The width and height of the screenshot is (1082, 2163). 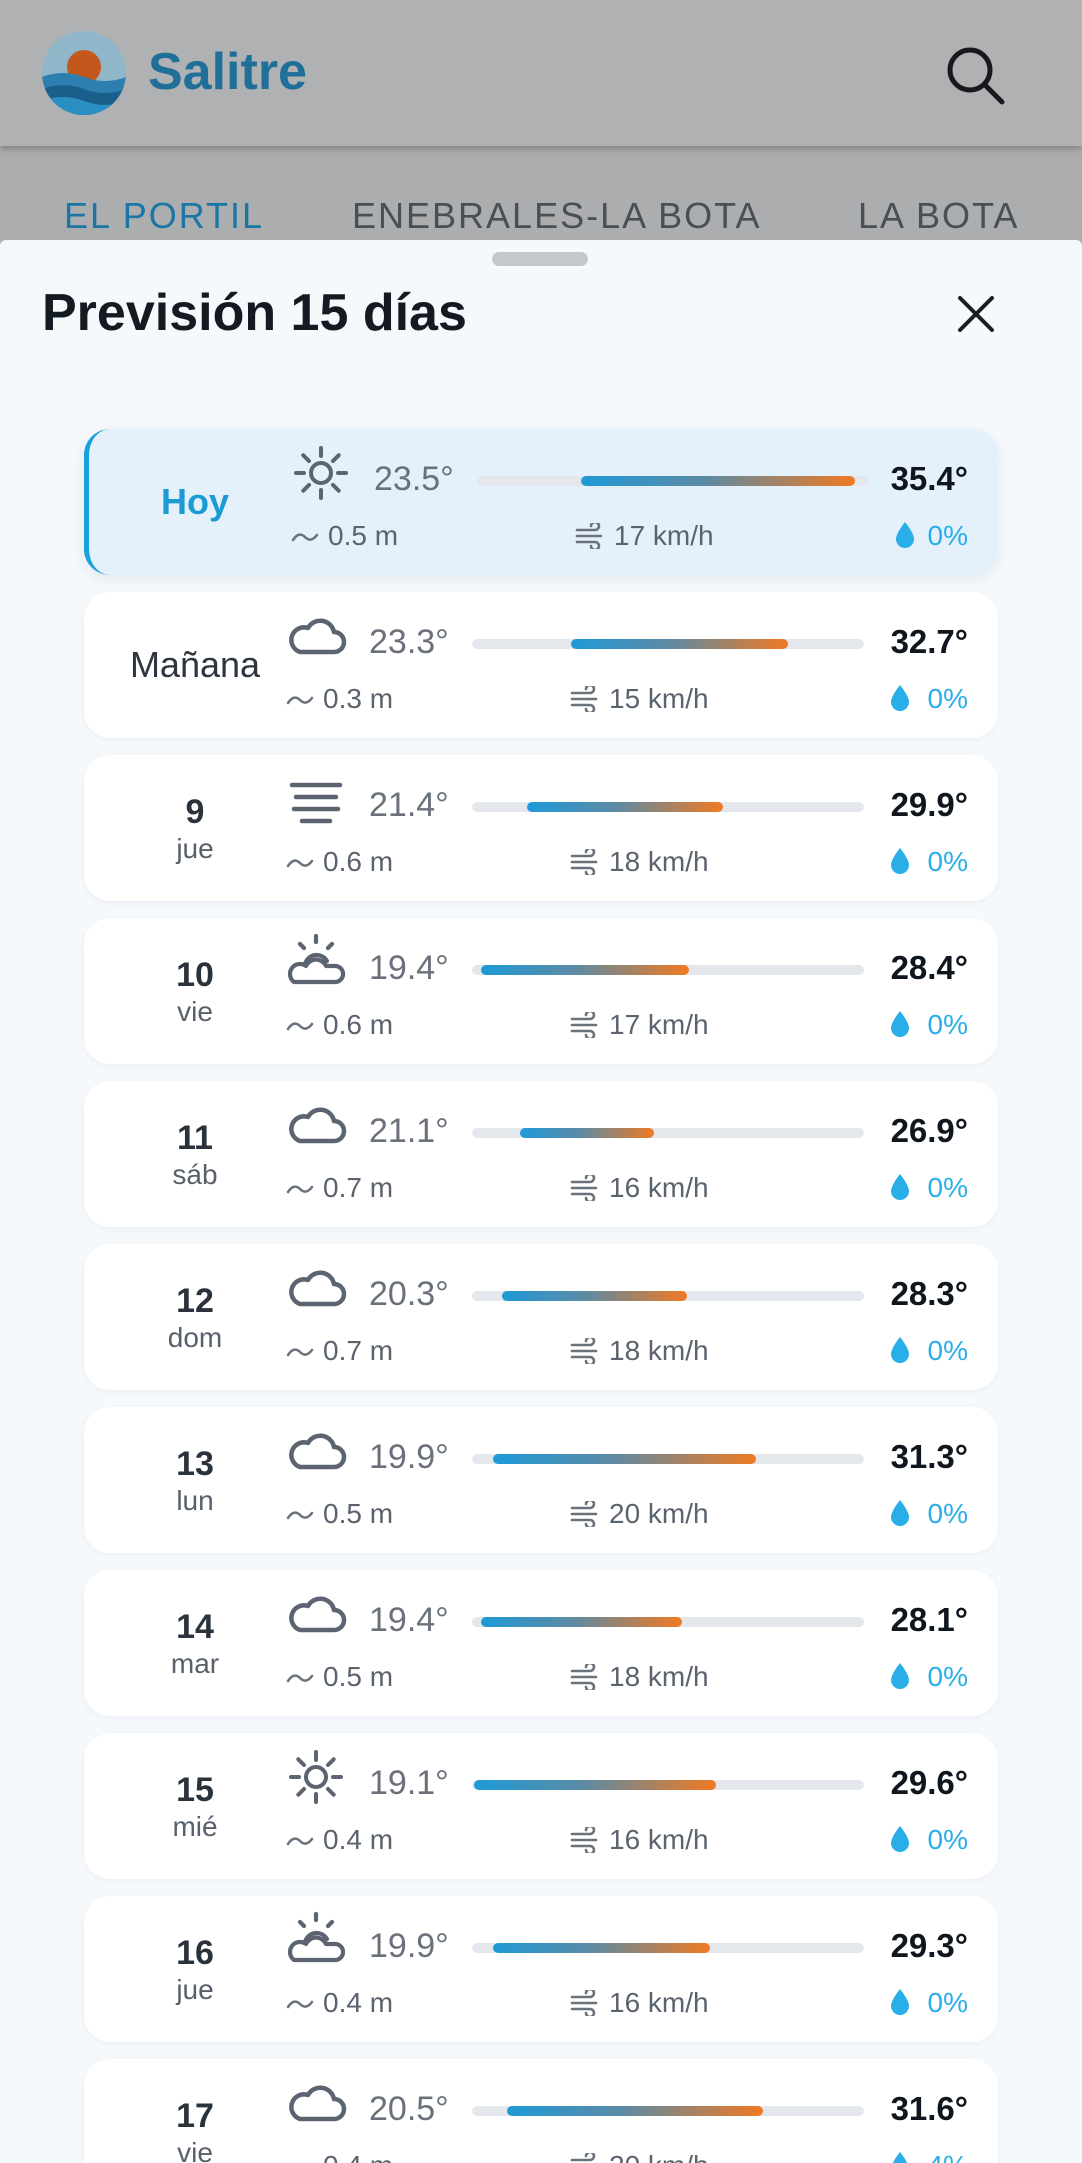 What do you see at coordinates (541, 1969) in the screenshot?
I see `forecast-row: 16 jue 19.9° 29.3° 0.4 m 16 km/h 0%` at bounding box center [541, 1969].